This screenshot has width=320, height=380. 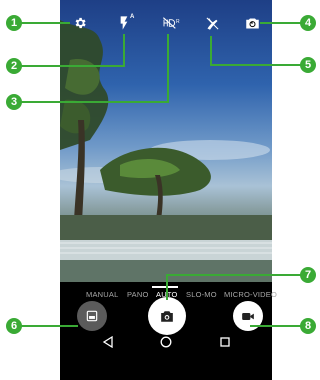 I want to click on callout-4: 4, so click(x=308, y=23).